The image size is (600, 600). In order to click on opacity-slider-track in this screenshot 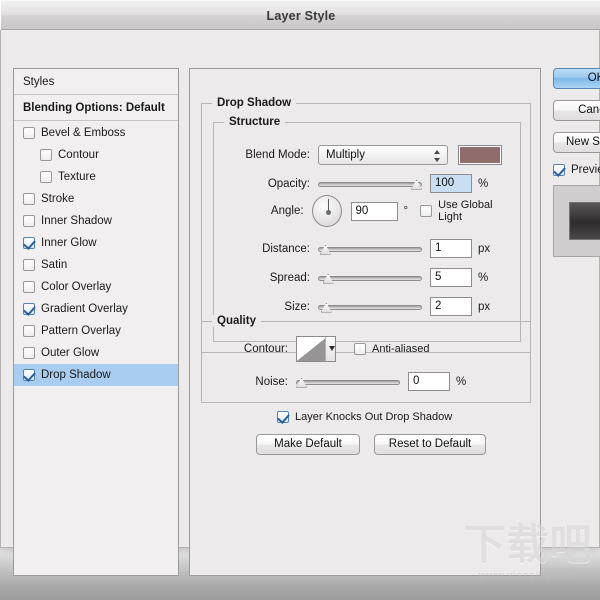, I will do `click(370, 184)`.